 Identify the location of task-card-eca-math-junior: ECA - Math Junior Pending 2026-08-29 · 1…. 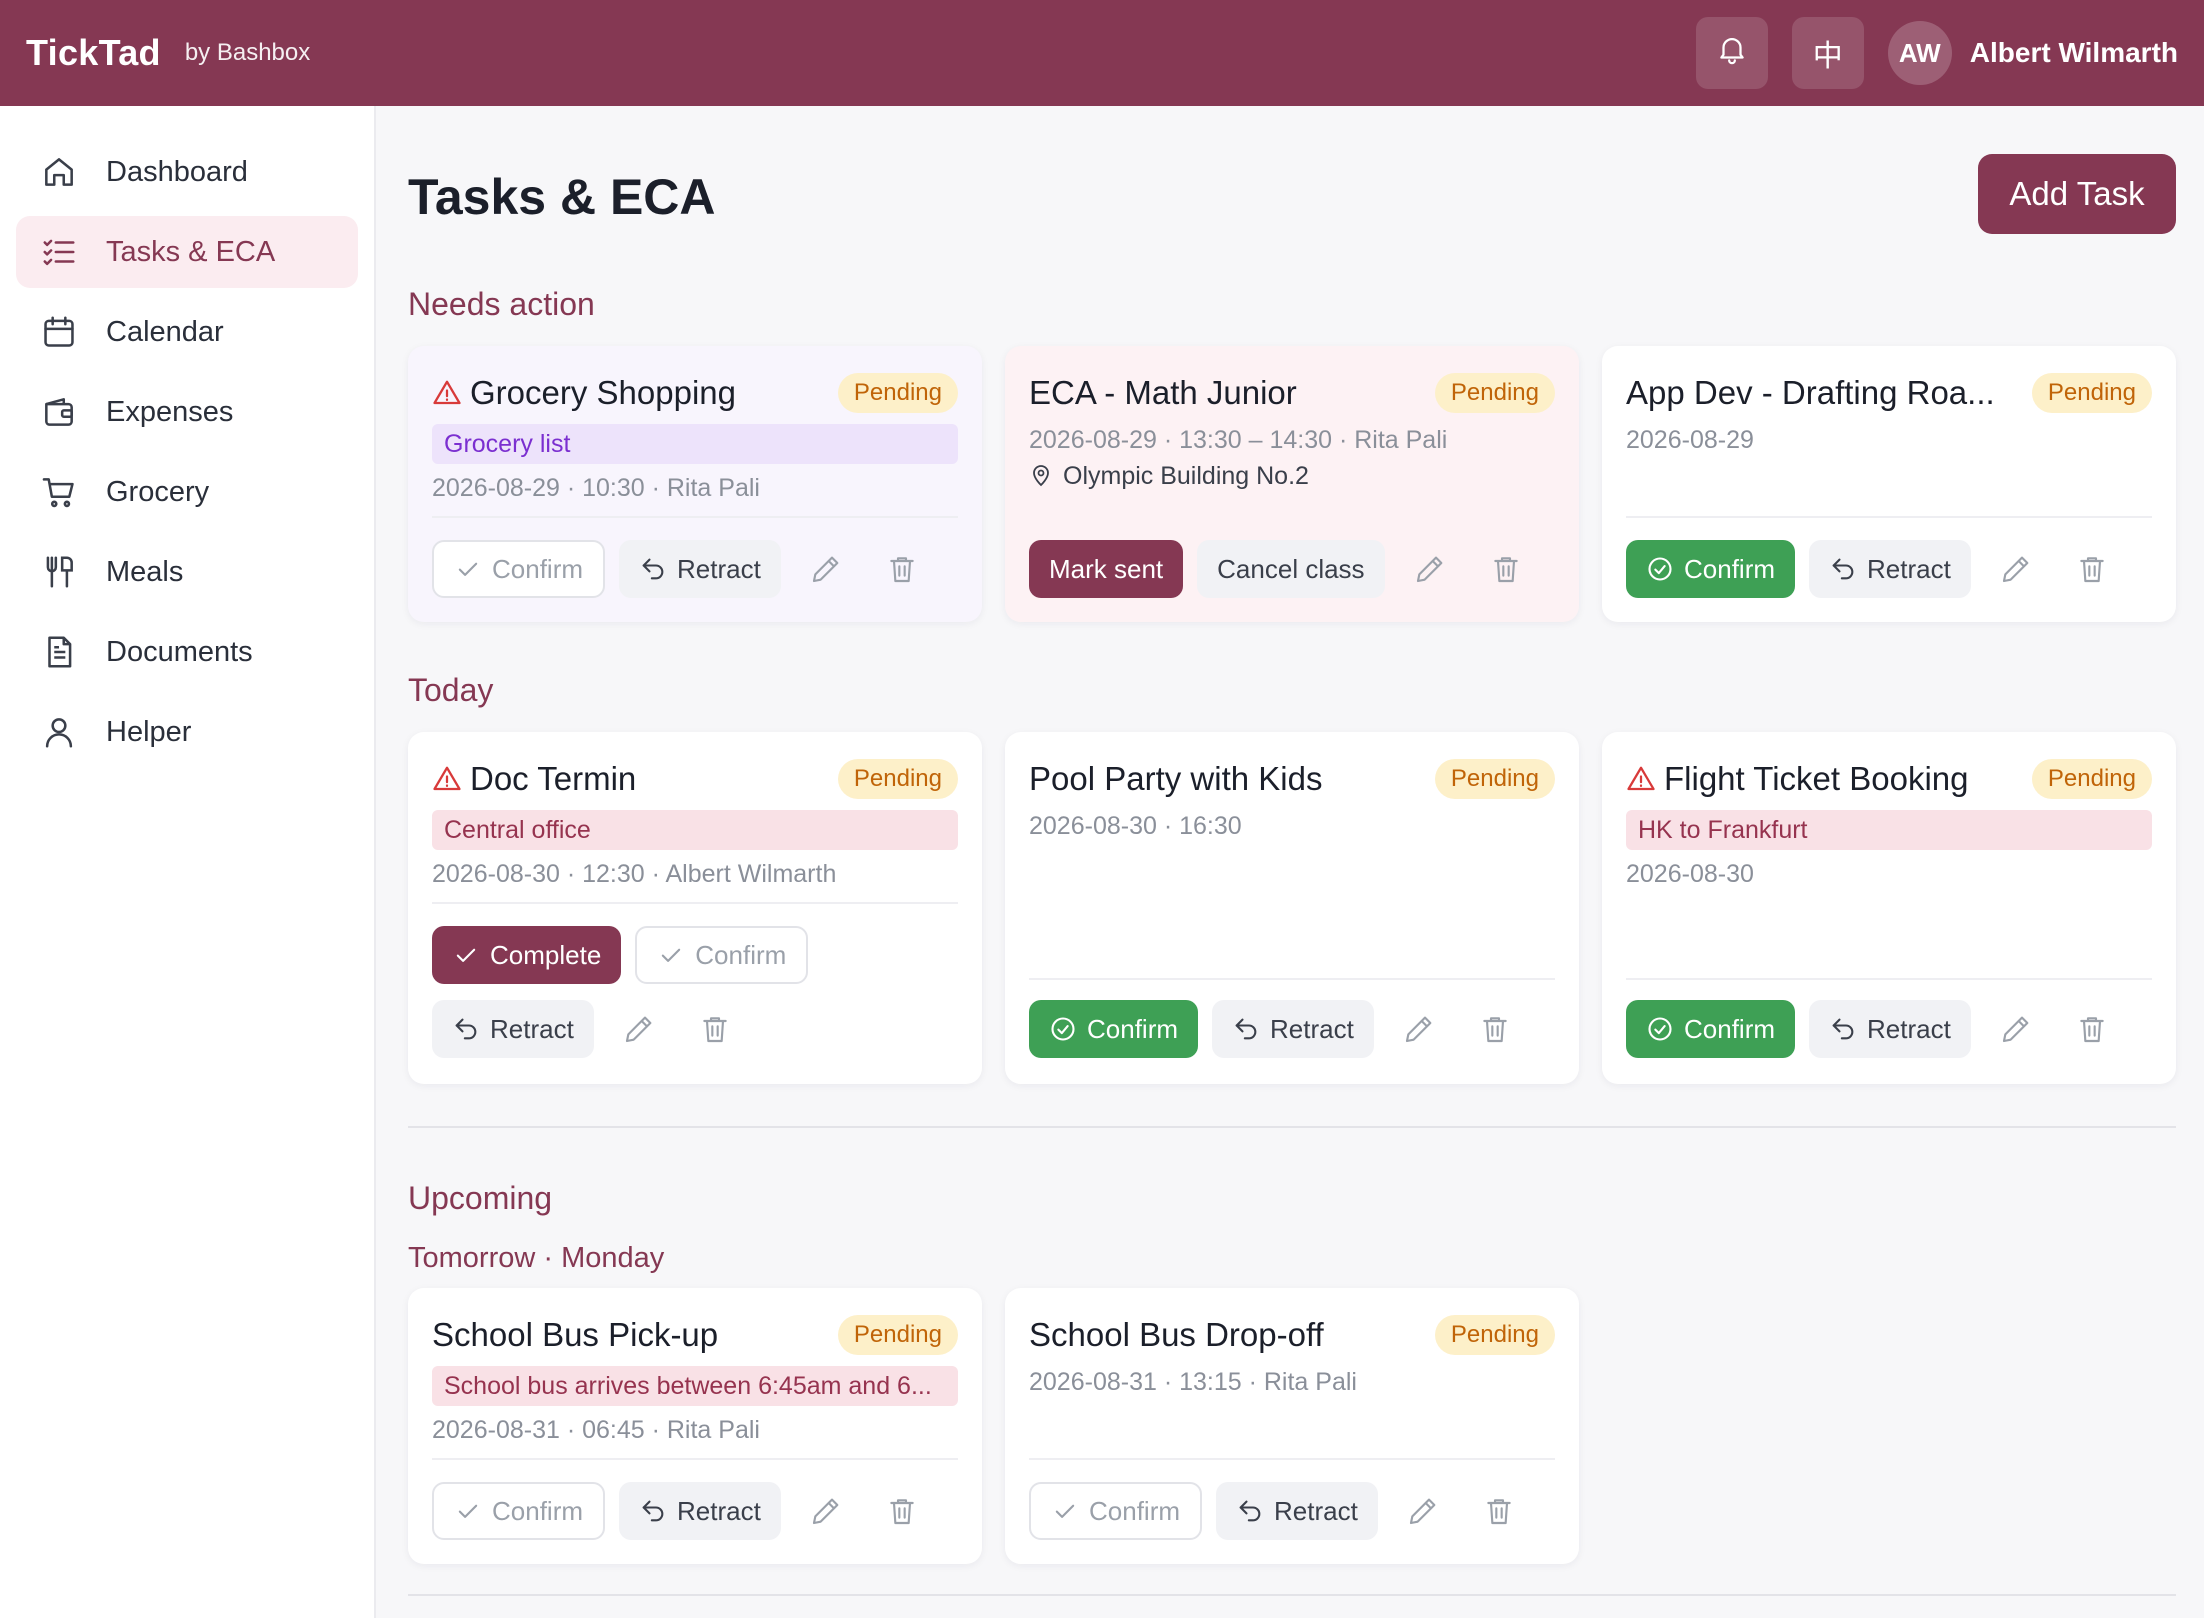
(1292, 484).